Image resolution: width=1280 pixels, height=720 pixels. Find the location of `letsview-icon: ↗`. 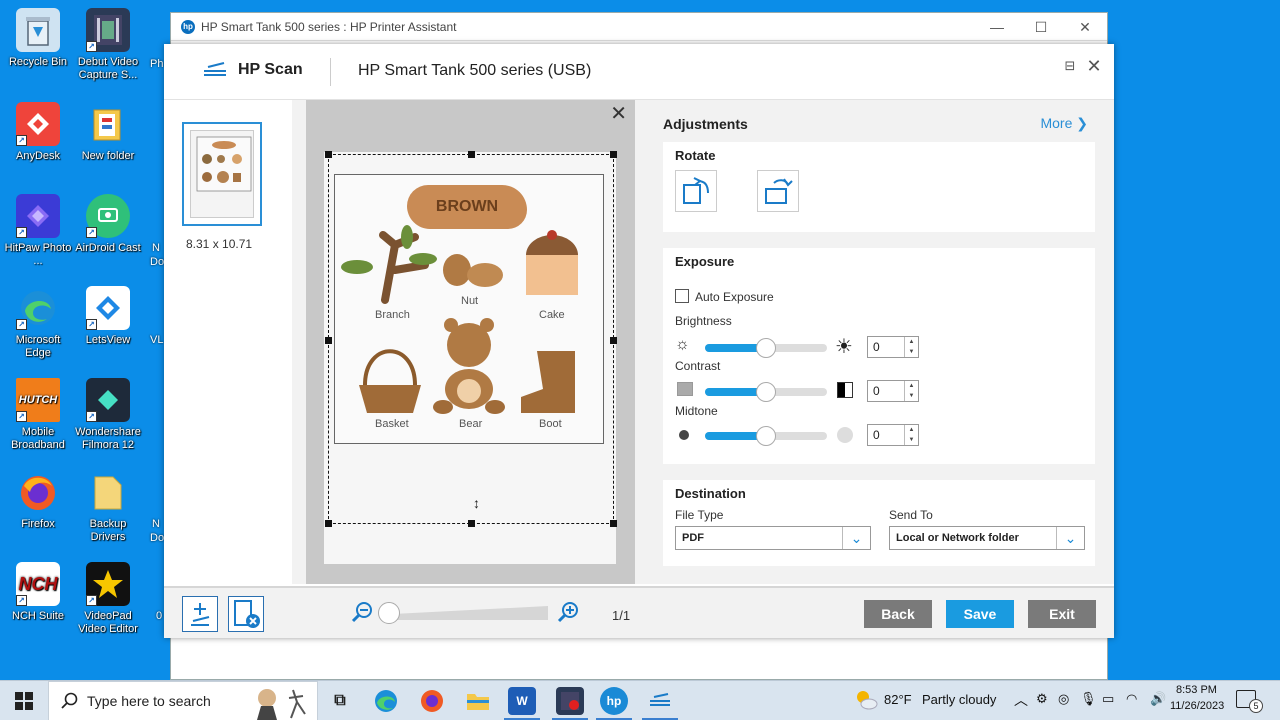

letsview-icon: ↗ is located at coordinates (108, 308).